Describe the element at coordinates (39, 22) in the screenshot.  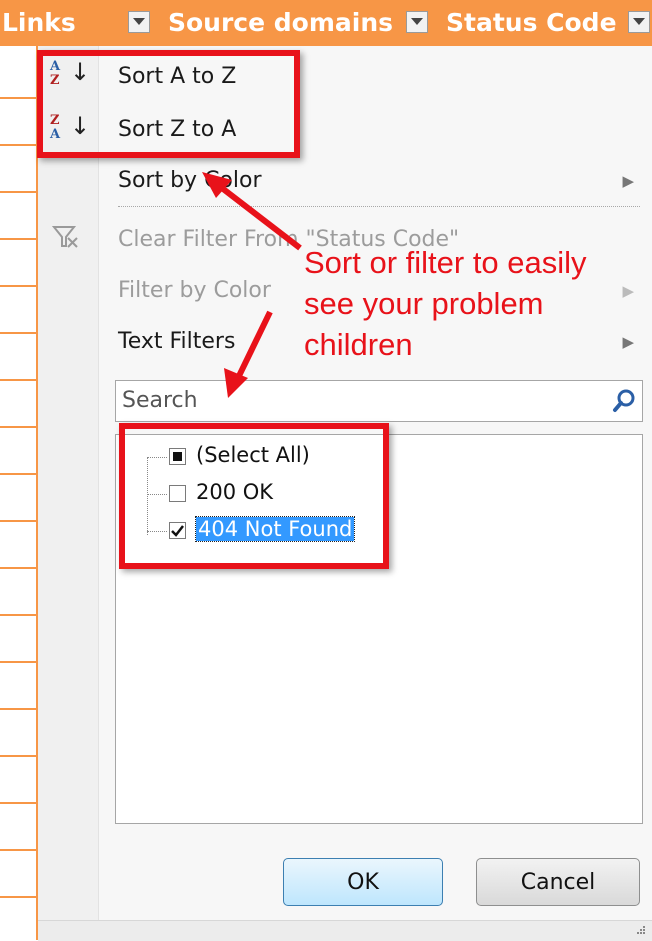
I see `column-header-links: Links` at that location.